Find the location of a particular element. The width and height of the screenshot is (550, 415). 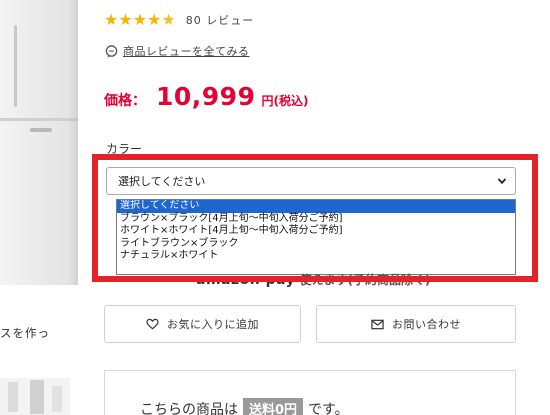

color-option: 選択してください is located at coordinates (316, 206).